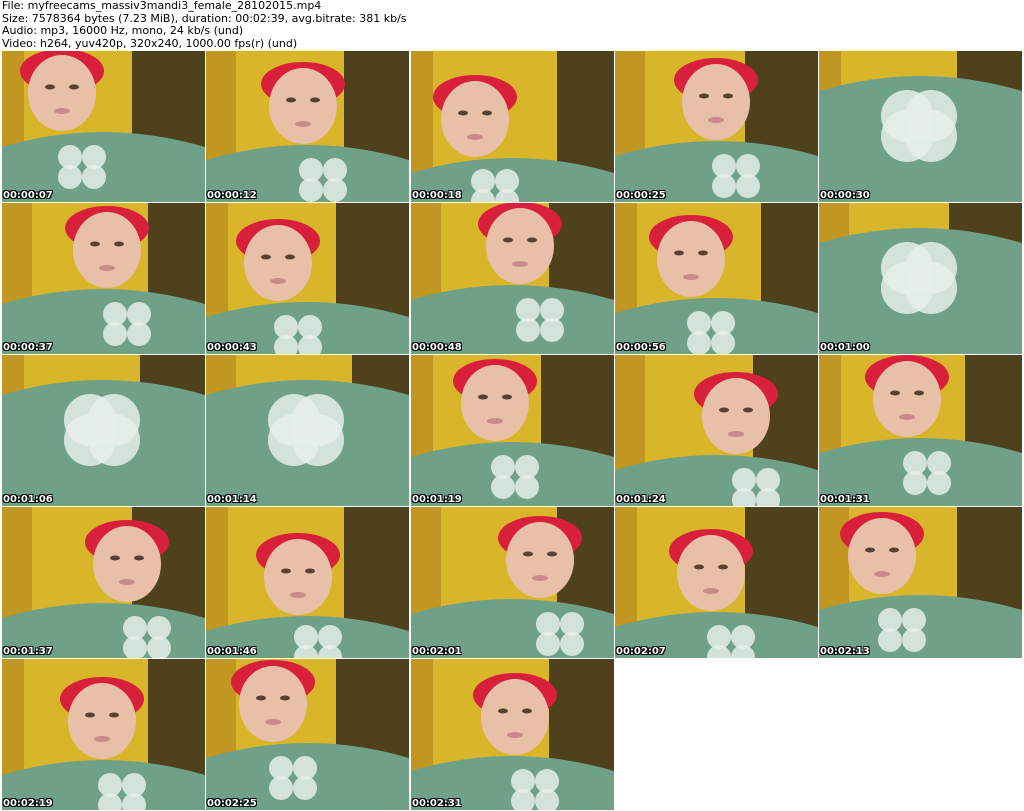 This screenshot has height=811, width=1024. Describe the element at coordinates (232, 499) in the screenshot. I see `thumbnail-timestamp: 00:01:14` at that location.